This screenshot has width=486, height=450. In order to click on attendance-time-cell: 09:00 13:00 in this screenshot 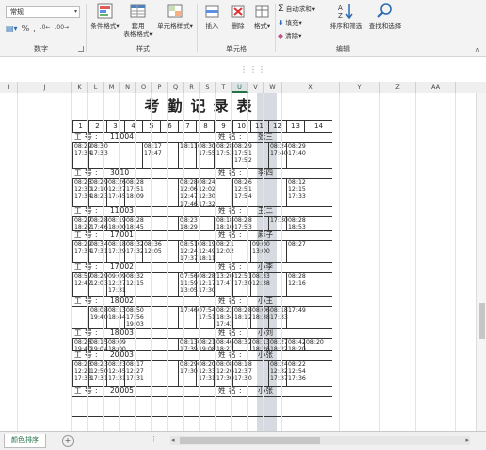, I will do `click(260, 251)`.